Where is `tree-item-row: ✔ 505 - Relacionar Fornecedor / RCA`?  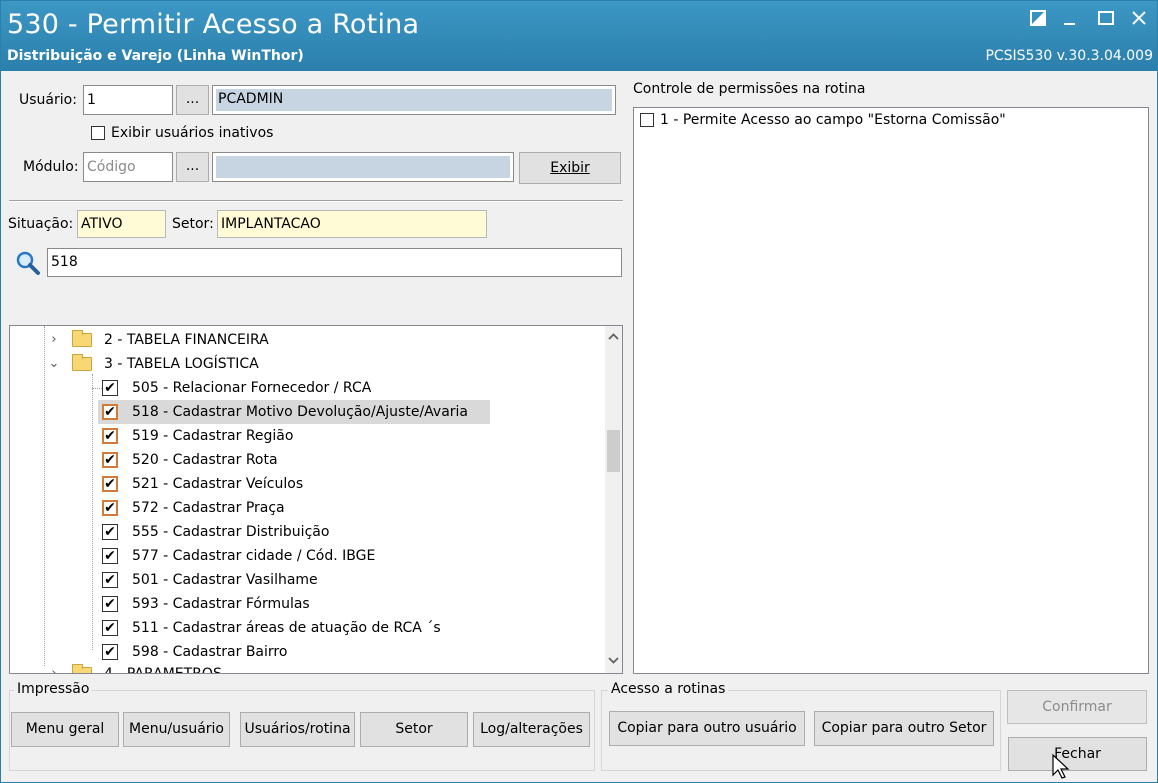 tree-item-row: ✔ 505 - Relacionar Fornecedor / RCA is located at coordinates (305, 388).